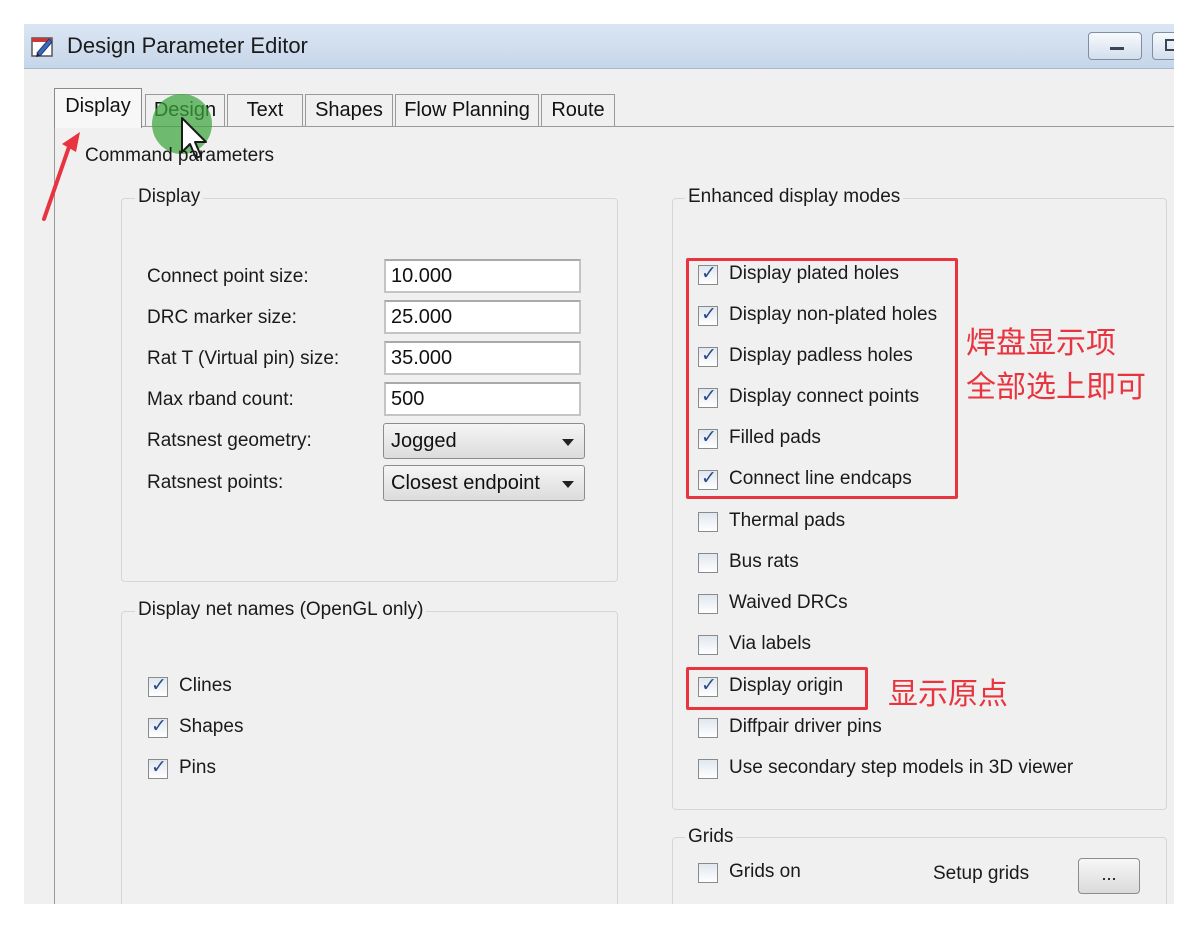  Describe the element at coordinates (228, 276) in the screenshot. I see `connect-point-size-label: Connect point size:` at that location.